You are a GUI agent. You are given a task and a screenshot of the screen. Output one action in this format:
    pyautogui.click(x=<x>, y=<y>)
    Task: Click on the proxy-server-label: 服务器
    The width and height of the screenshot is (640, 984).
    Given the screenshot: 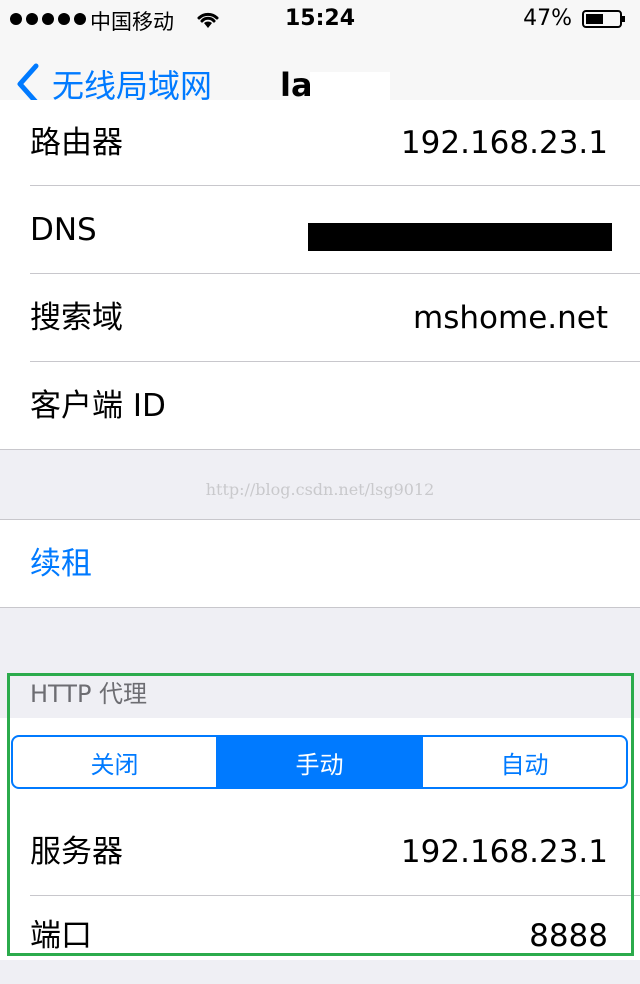 What is the action you would take?
    pyautogui.click(x=76, y=852)
    